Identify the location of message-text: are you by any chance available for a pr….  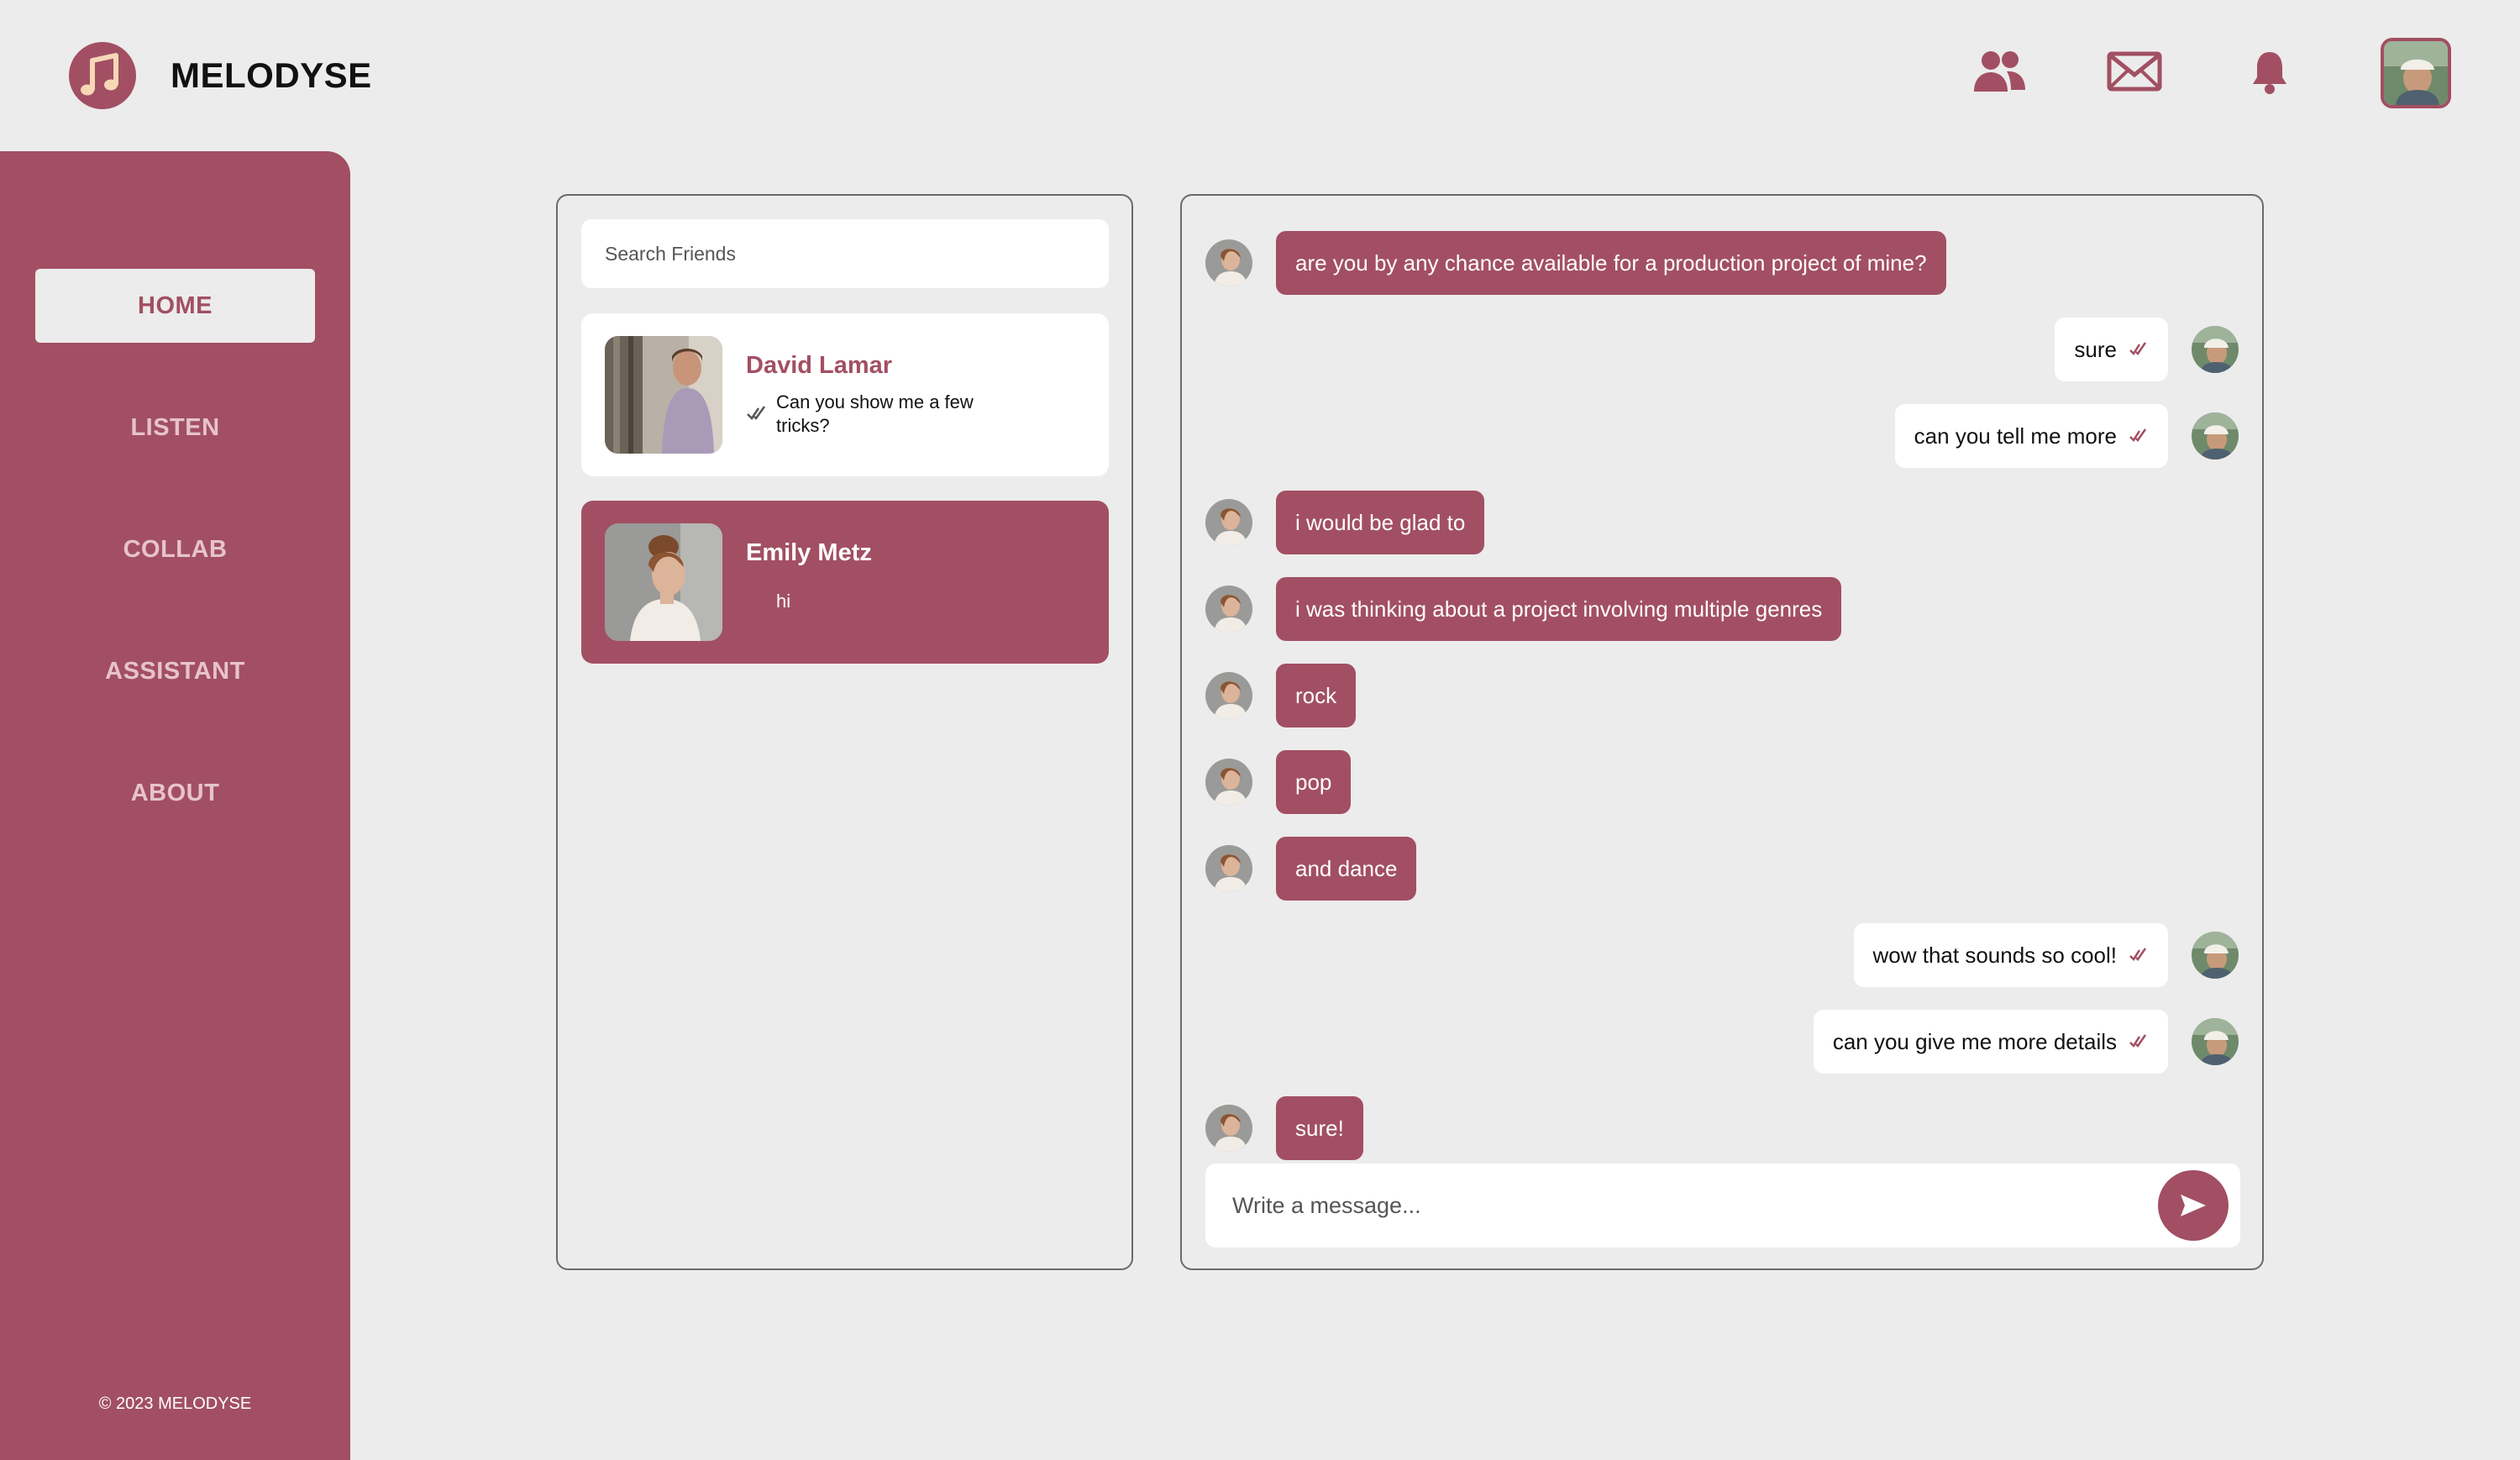
(1611, 262).